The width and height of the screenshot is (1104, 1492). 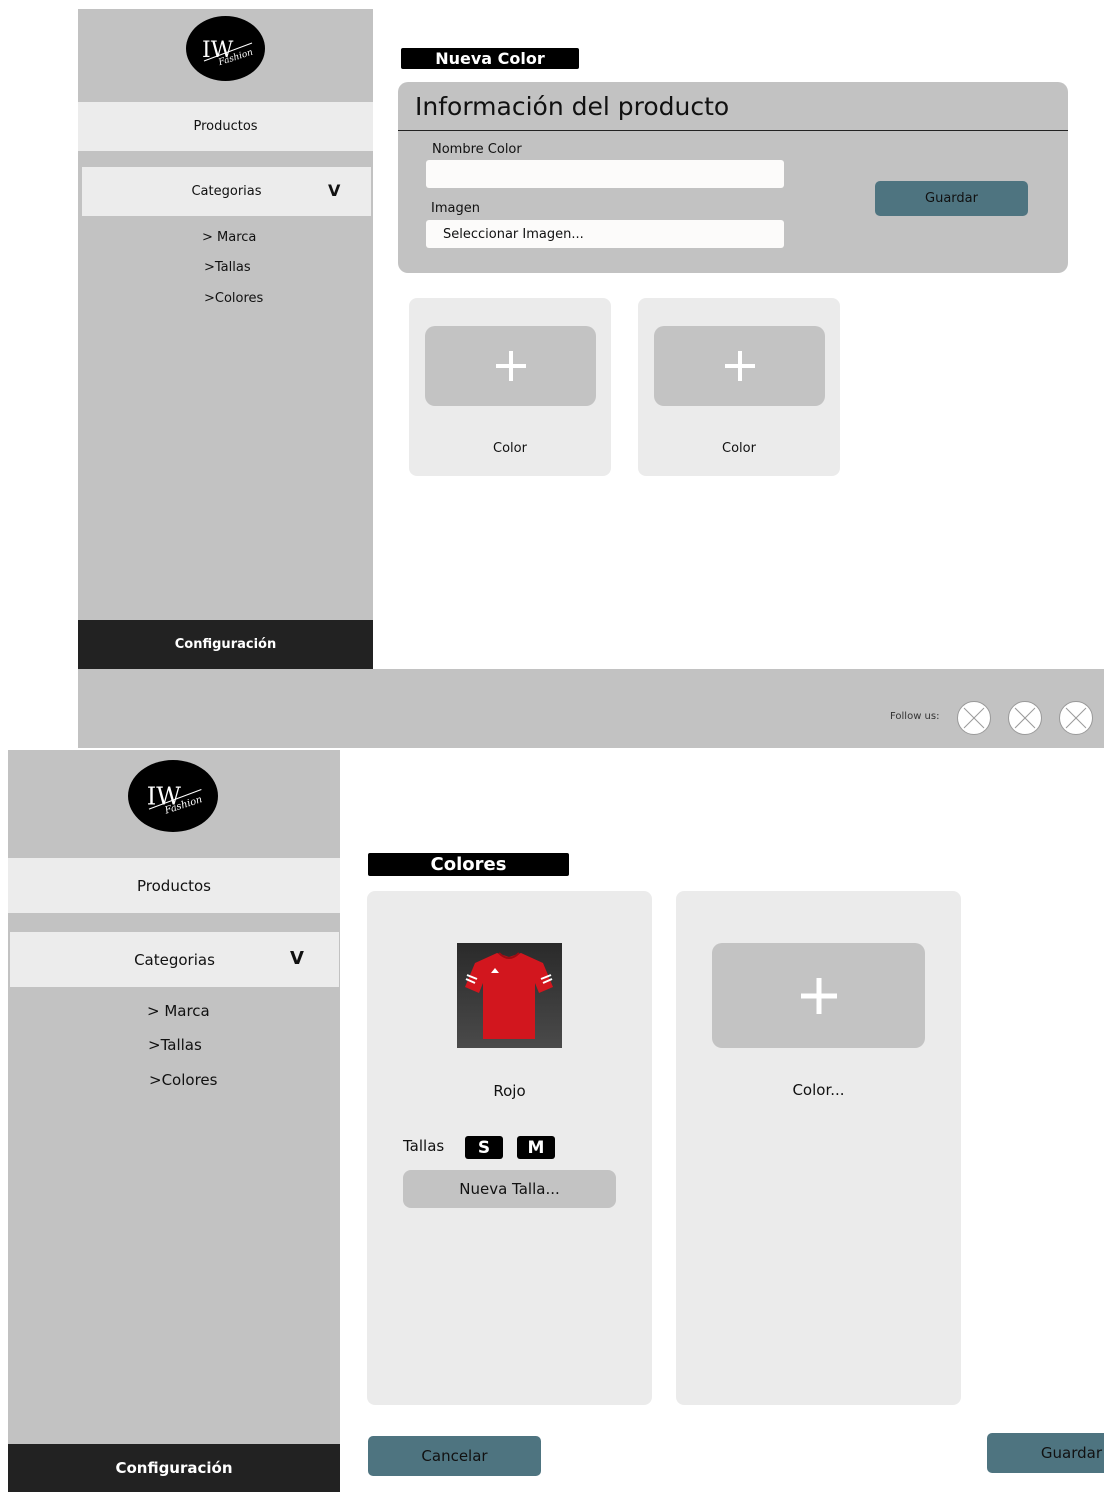 What do you see at coordinates (455, 208) in the screenshot?
I see `imagen-label: Imagen` at bounding box center [455, 208].